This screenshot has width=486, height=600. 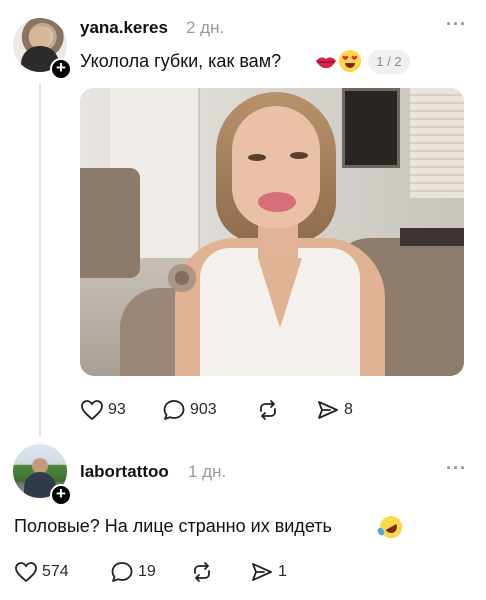 What do you see at coordinates (40, 260) in the screenshot?
I see `thread-connector-line` at bounding box center [40, 260].